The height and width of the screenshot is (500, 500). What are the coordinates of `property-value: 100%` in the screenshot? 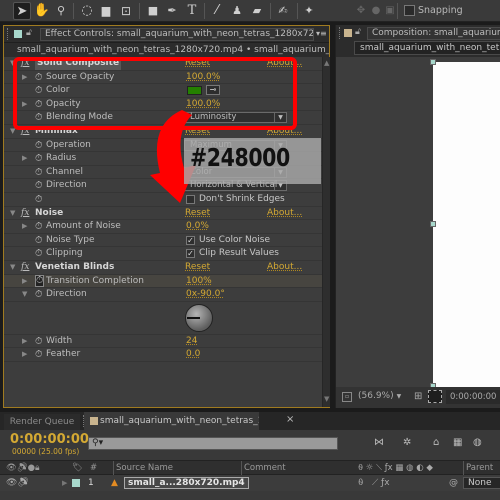 It's located at (199, 281).